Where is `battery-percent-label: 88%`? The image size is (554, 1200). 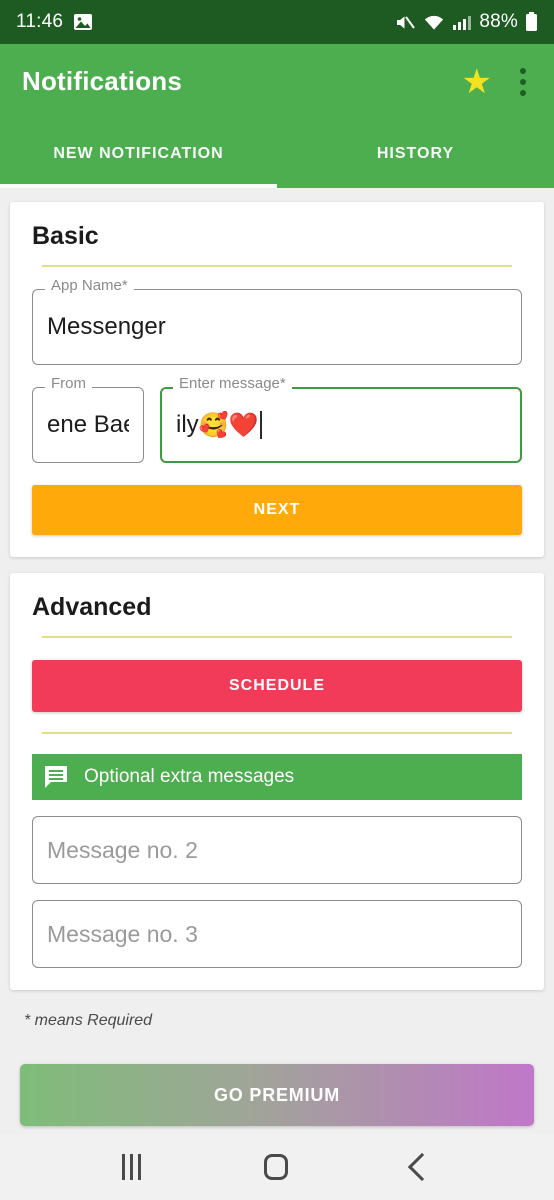 battery-percent-label: 88% is located at coordinates (498, 21).